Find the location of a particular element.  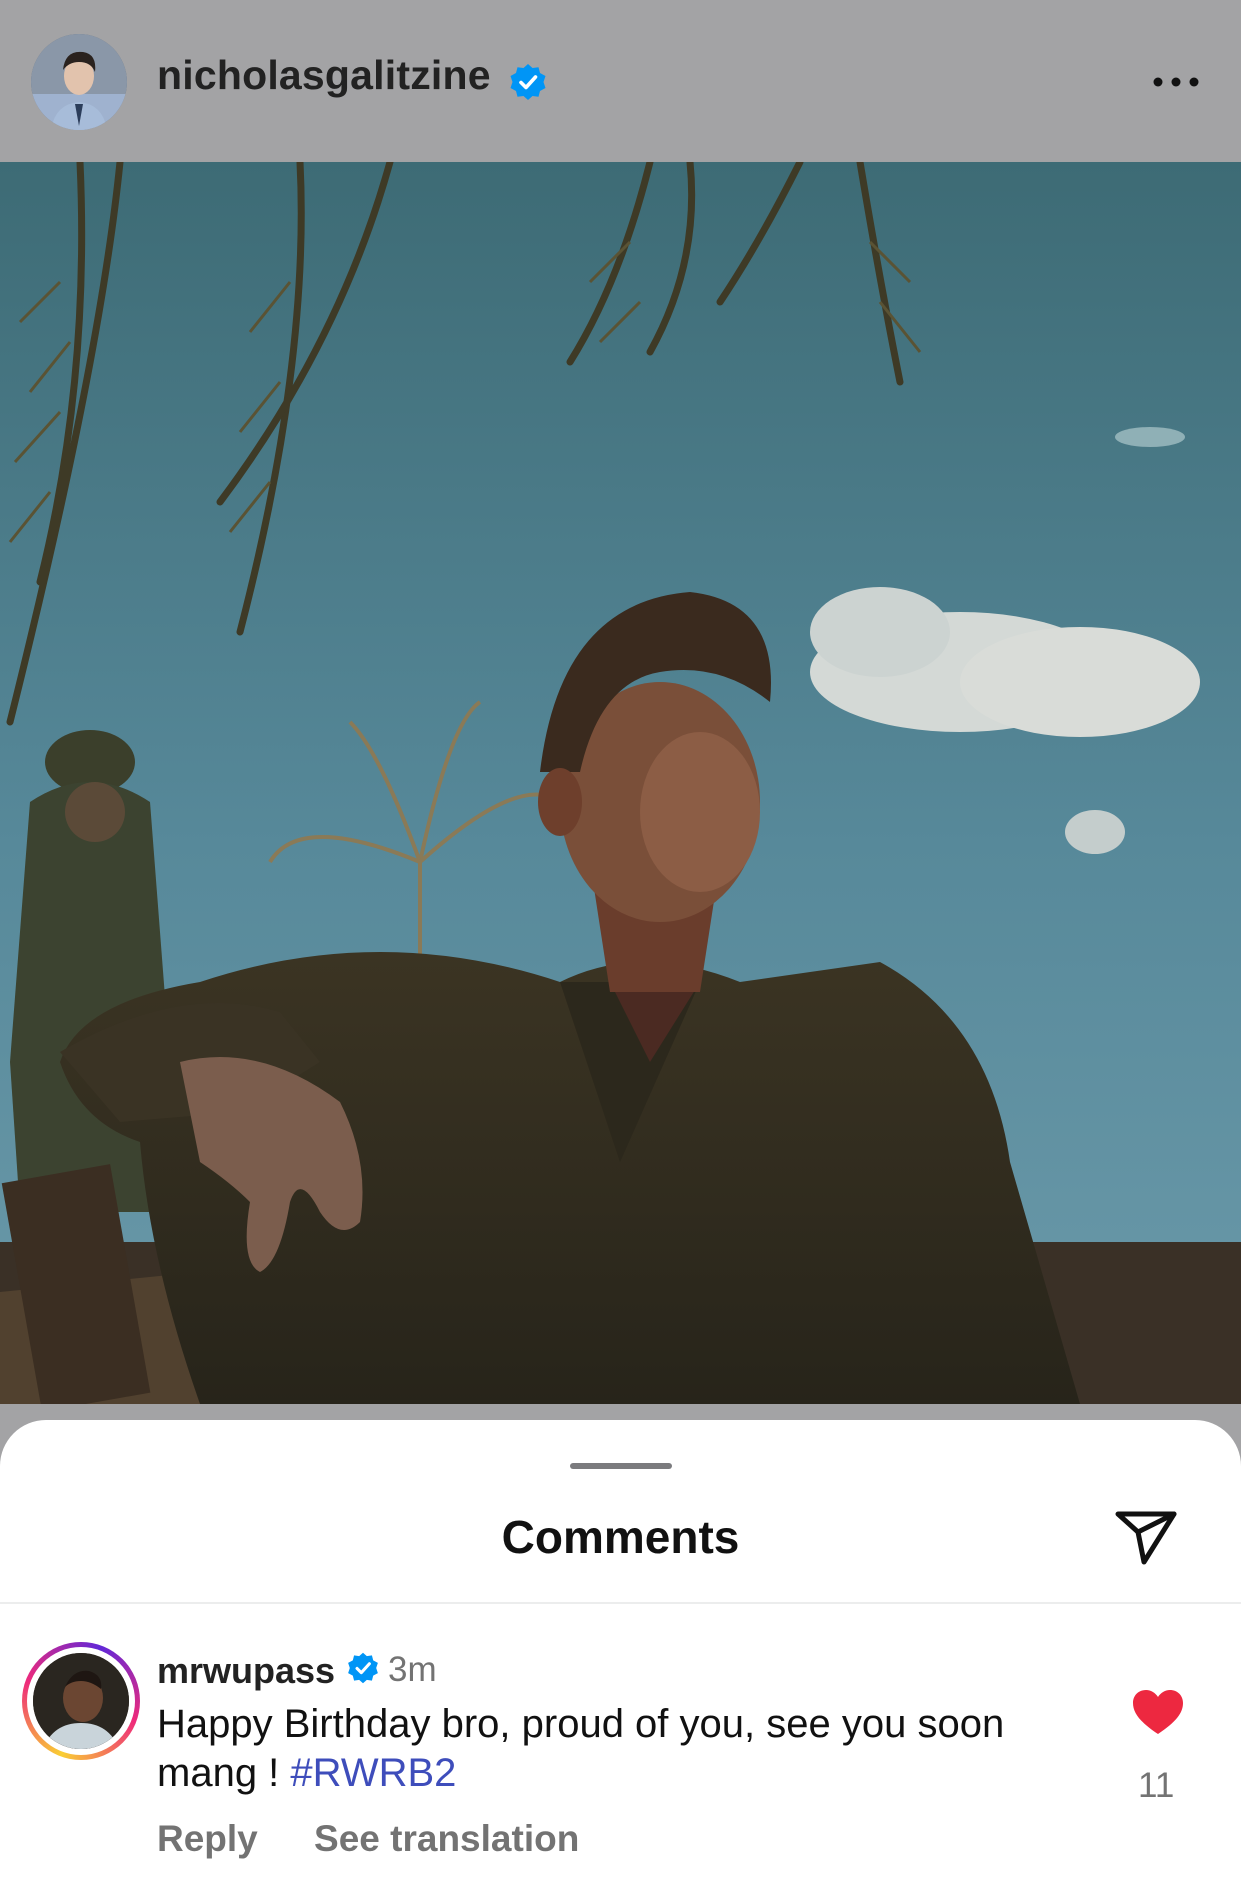

comment-hashtag-link: #RWRB2 is located at coordinates (373, 1773).